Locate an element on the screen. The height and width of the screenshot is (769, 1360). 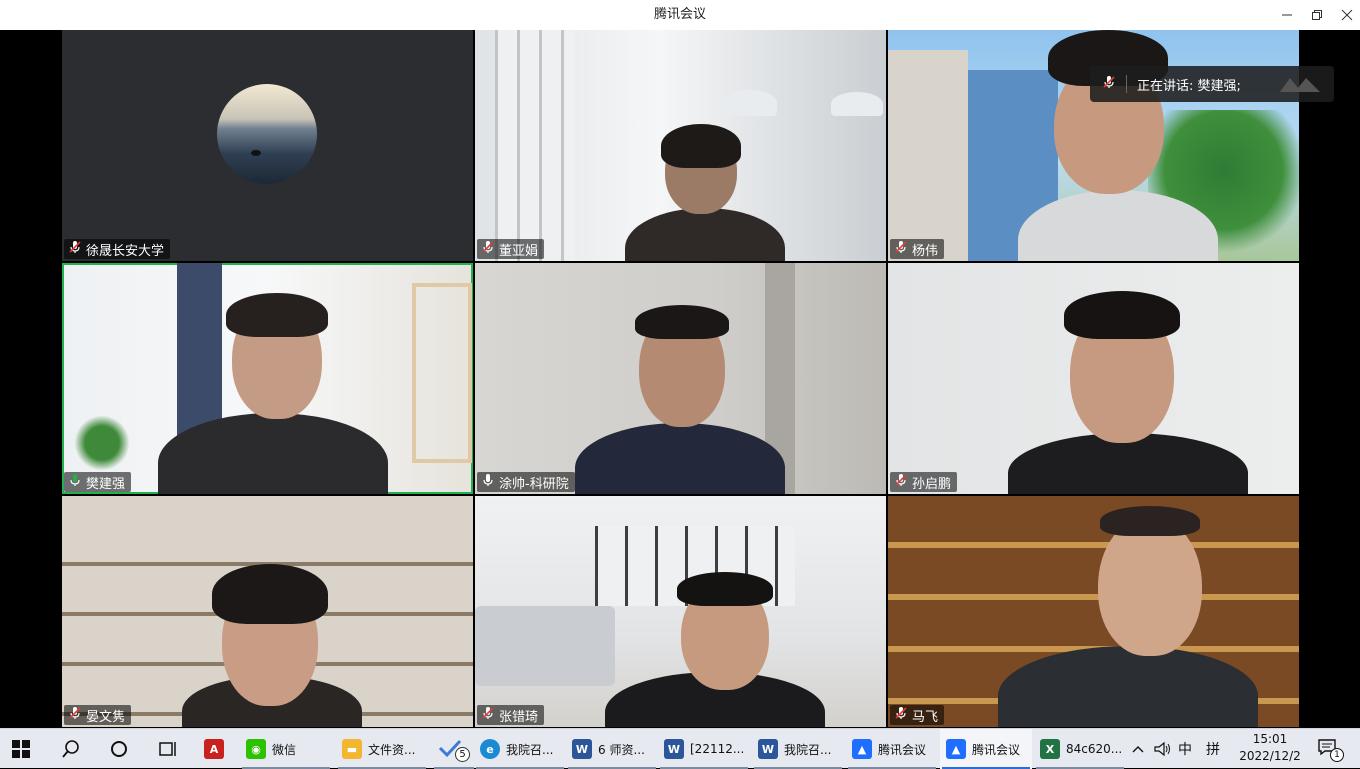
participant-namebar: 晏文隽 is located at coordinates (98, 715).